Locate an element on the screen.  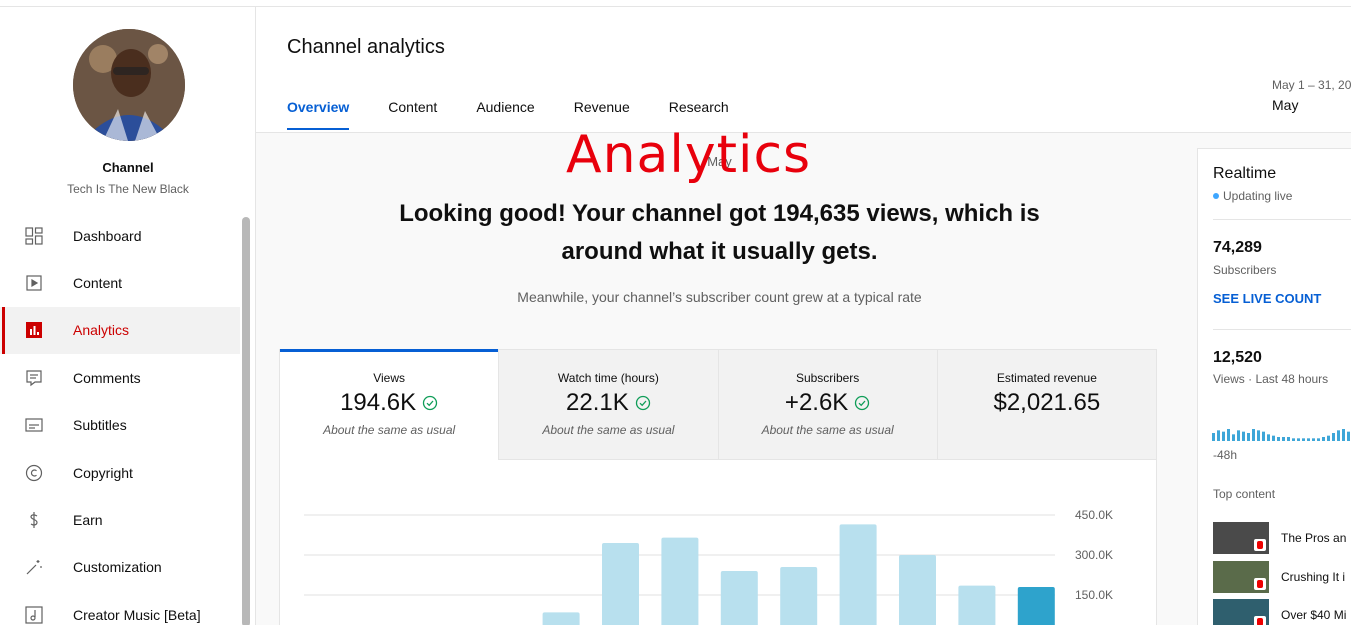
sidebar-item-dashboard: Dashboard is located at coordinates (120, 235).